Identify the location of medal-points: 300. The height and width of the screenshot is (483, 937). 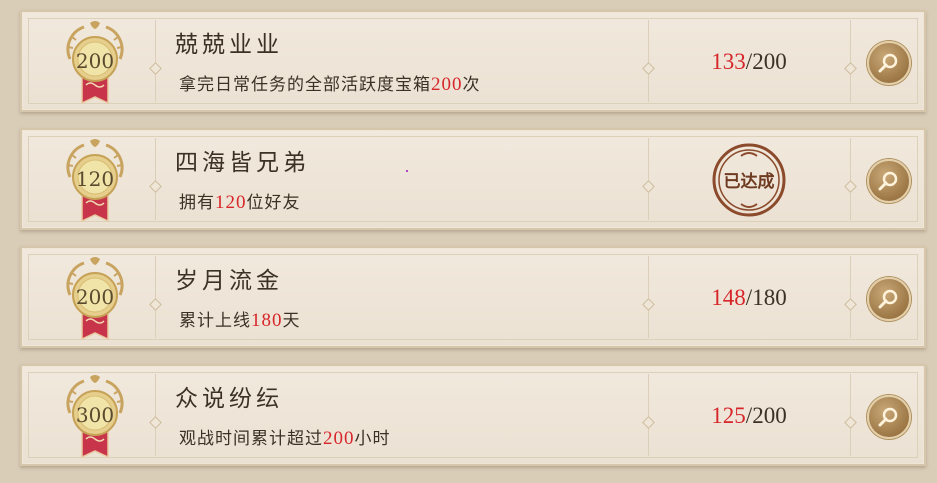
(95, 415).